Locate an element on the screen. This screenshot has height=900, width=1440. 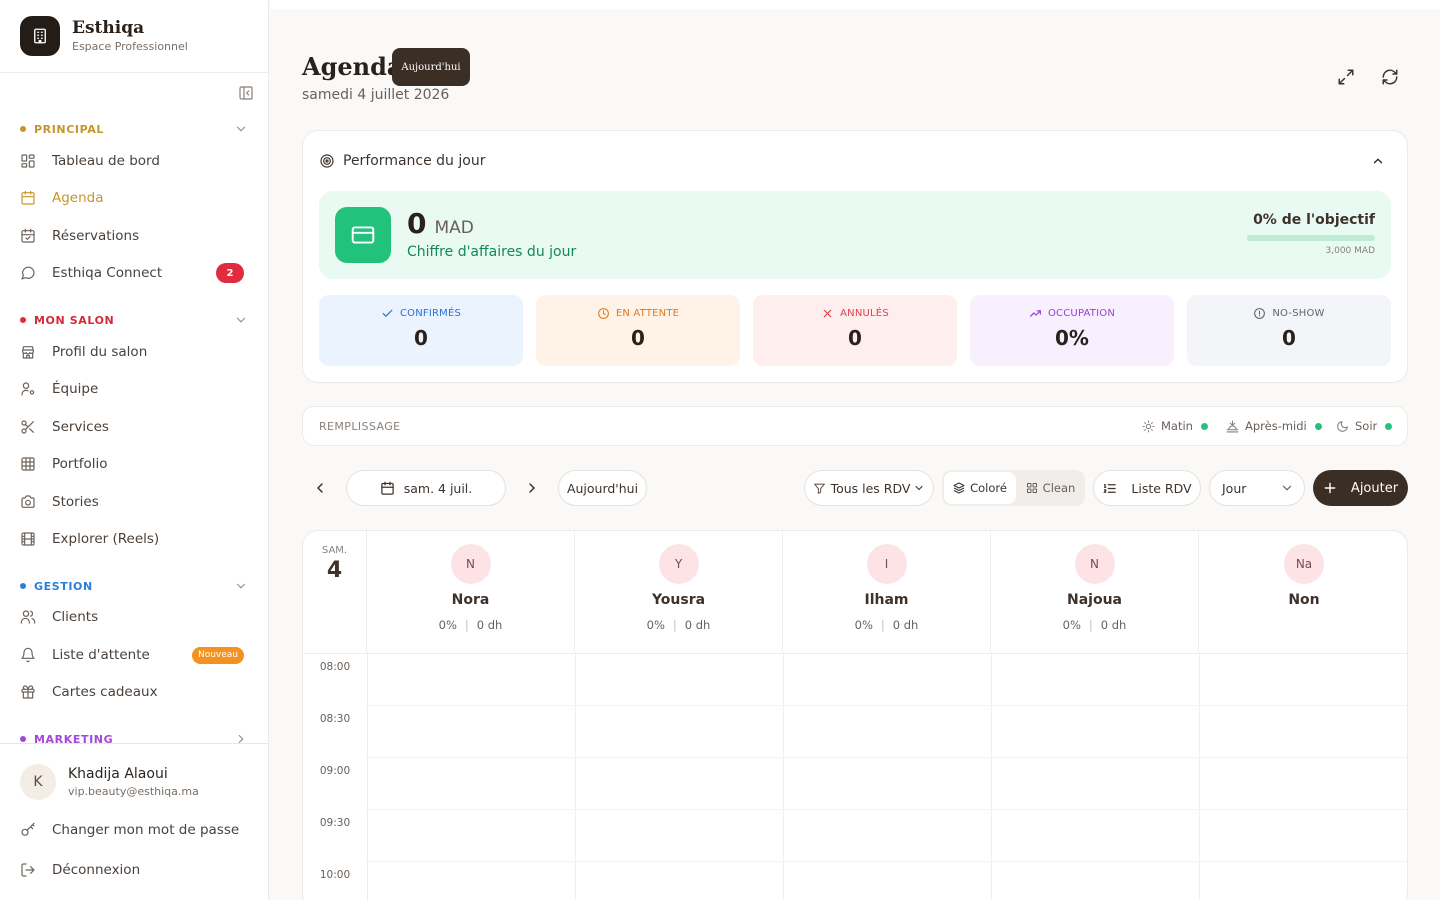
user-profile: K Khadija Alaoui vip.beauty@esthiqa.ma is located at coordinates (109, 782).